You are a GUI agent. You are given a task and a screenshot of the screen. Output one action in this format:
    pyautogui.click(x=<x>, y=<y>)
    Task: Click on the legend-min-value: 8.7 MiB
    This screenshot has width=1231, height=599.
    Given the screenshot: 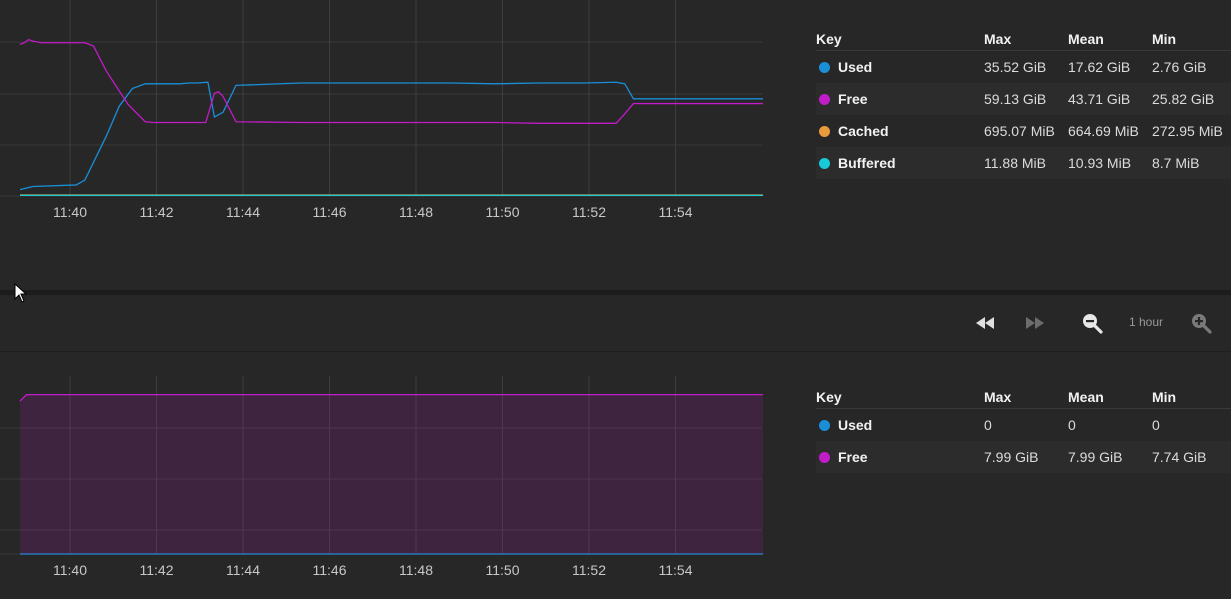 What is the action you would take?
    pyautogui.click(x=1191, y=163)
    